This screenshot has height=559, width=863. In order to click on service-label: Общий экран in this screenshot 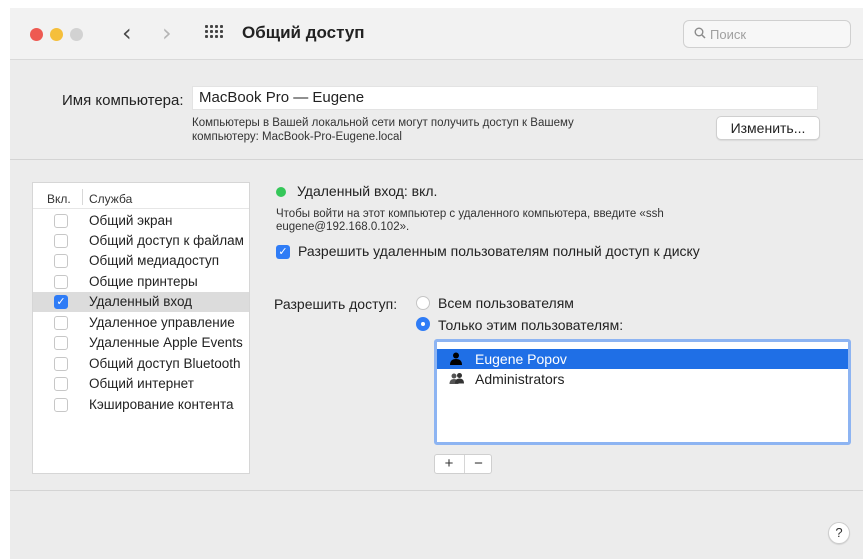, I will do `click(131, 220)`.